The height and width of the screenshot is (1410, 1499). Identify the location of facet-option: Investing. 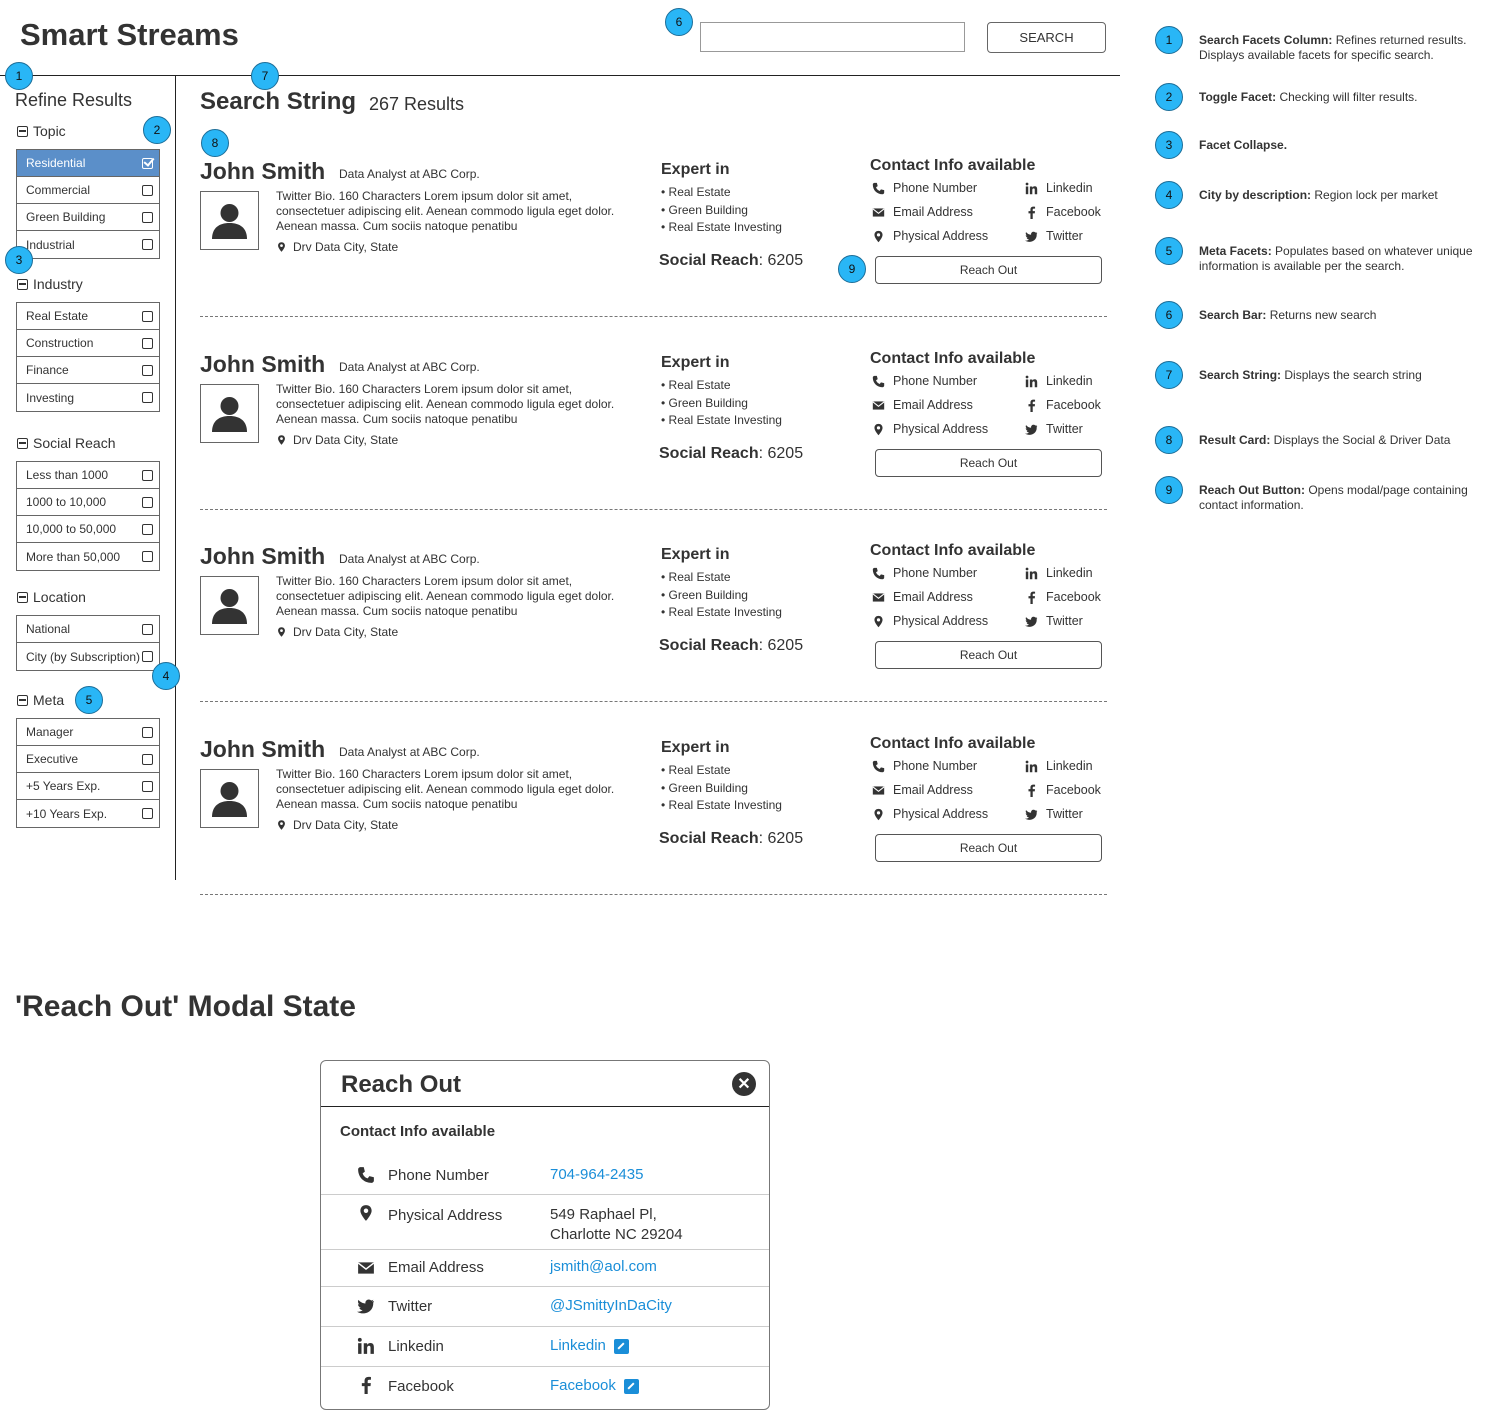
(88, 397).